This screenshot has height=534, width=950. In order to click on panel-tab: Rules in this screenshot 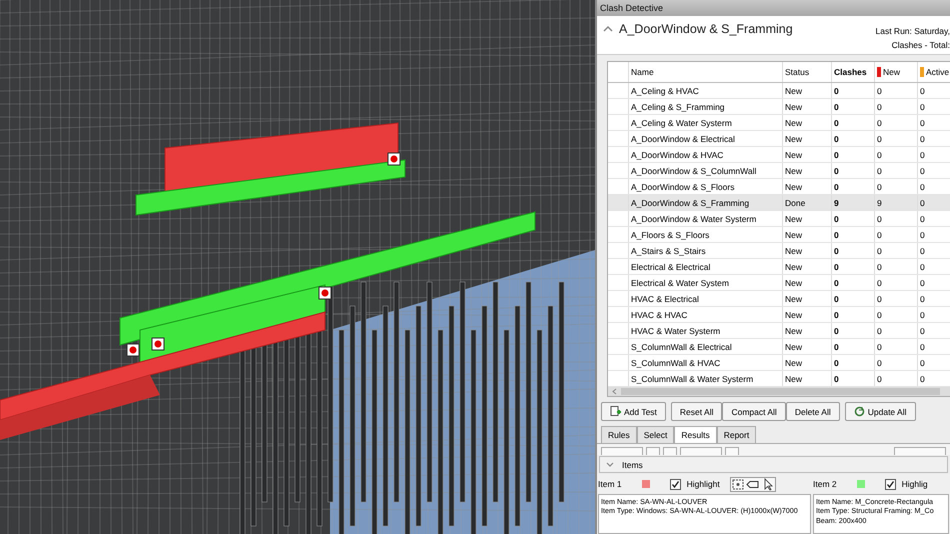, I will do `click(619, 434)`.